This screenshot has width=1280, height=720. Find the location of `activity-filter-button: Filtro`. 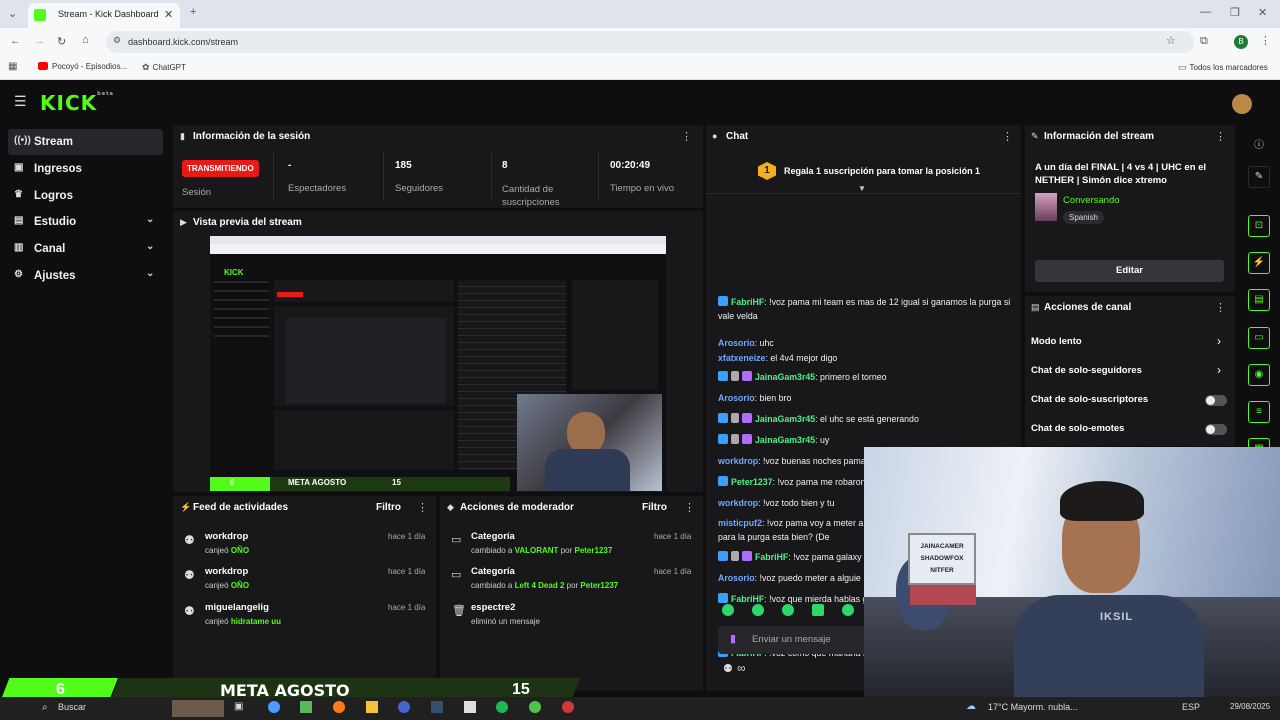

activity-filter-button: Filtro is located at coordinates (388, 507).